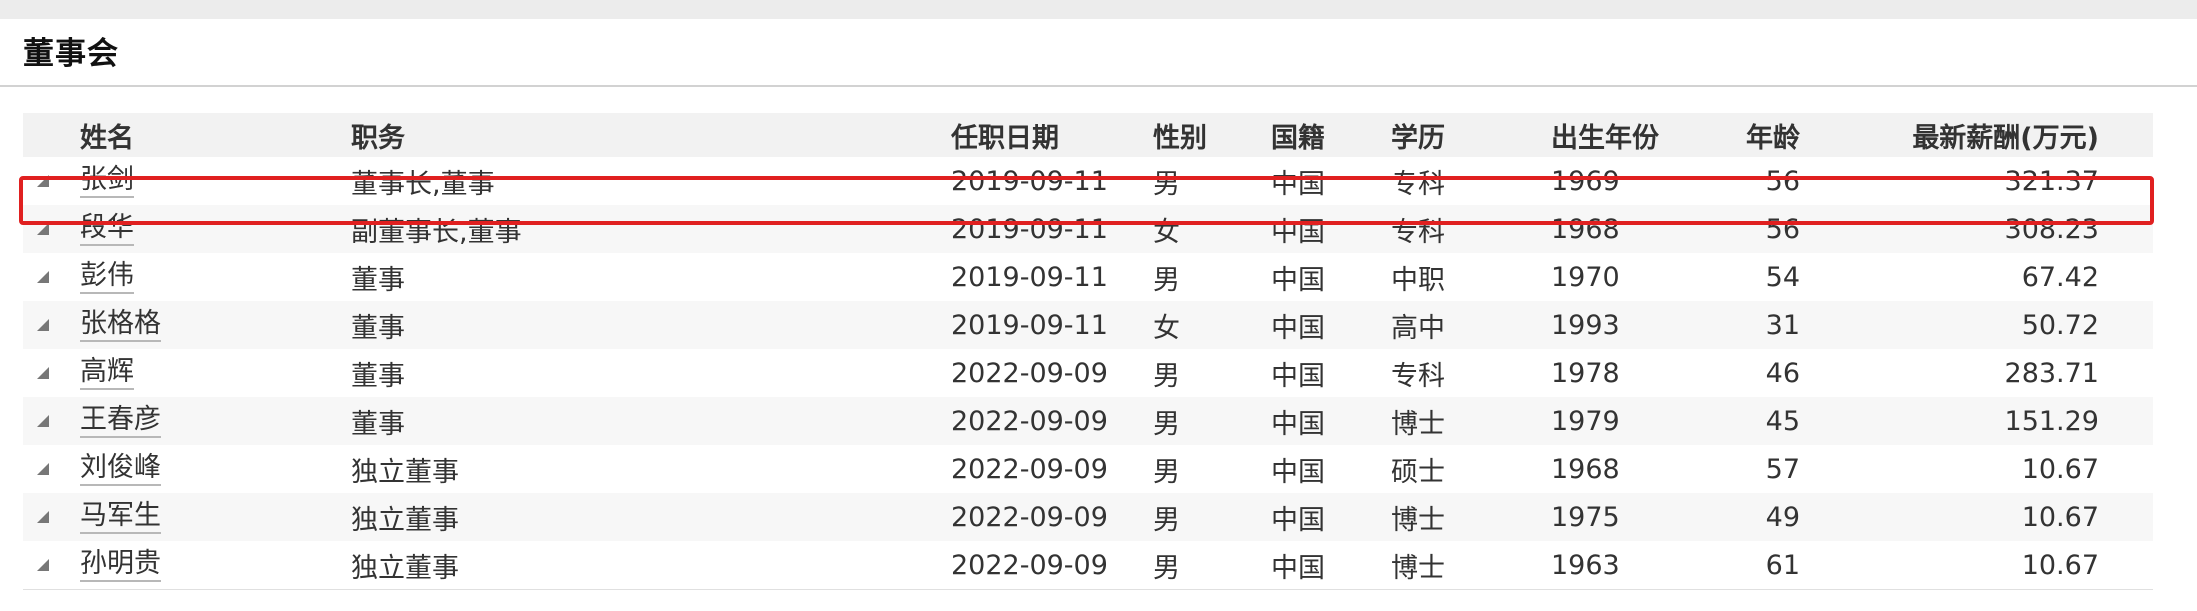  What do you see at coordinates (1782, 277) in the screenshot?
I see `age: 54` at bounding box center [1782, 277].